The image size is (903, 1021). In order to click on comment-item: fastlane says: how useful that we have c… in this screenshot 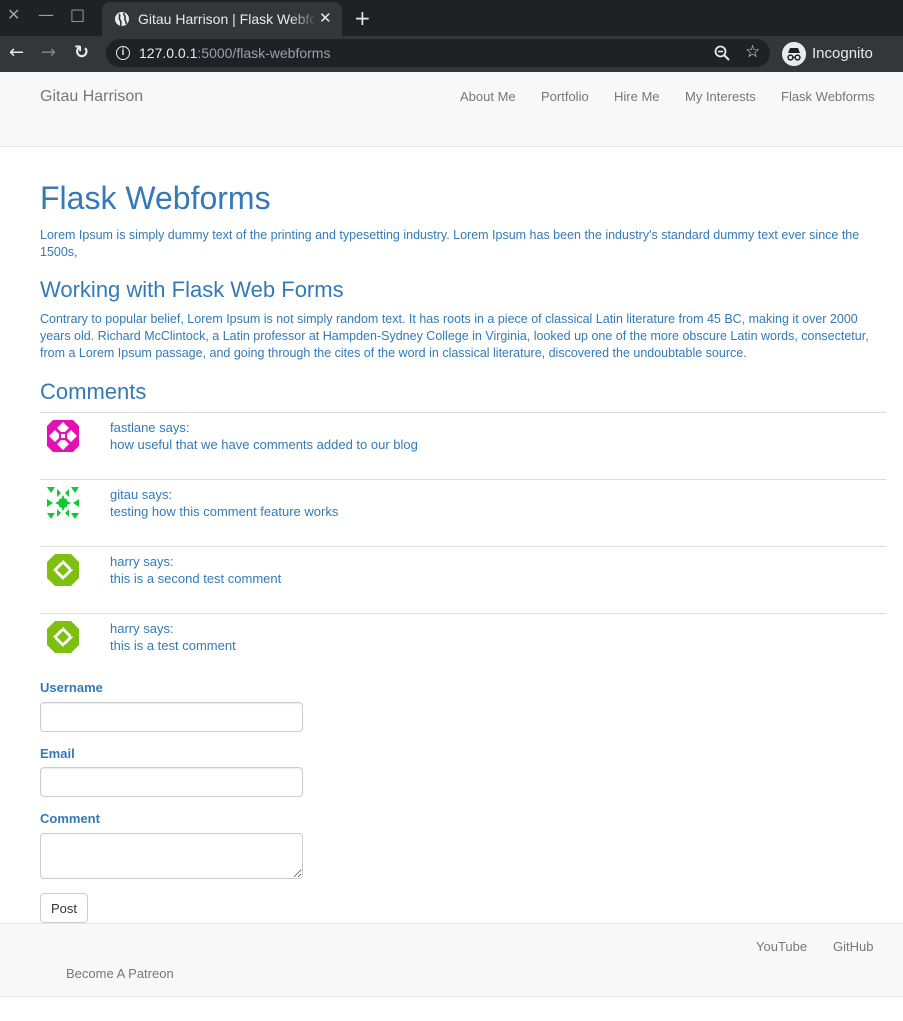, I will do `click(463, 445)`.